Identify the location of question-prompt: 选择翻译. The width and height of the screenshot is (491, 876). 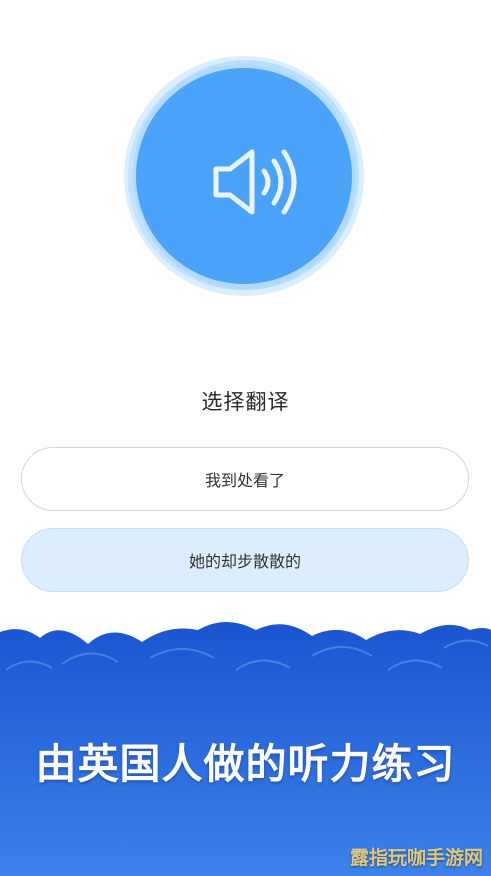
(245, 402).